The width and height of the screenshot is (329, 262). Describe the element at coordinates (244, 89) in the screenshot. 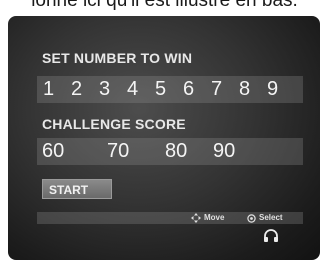

I see `number-option-8: 8` at that location.